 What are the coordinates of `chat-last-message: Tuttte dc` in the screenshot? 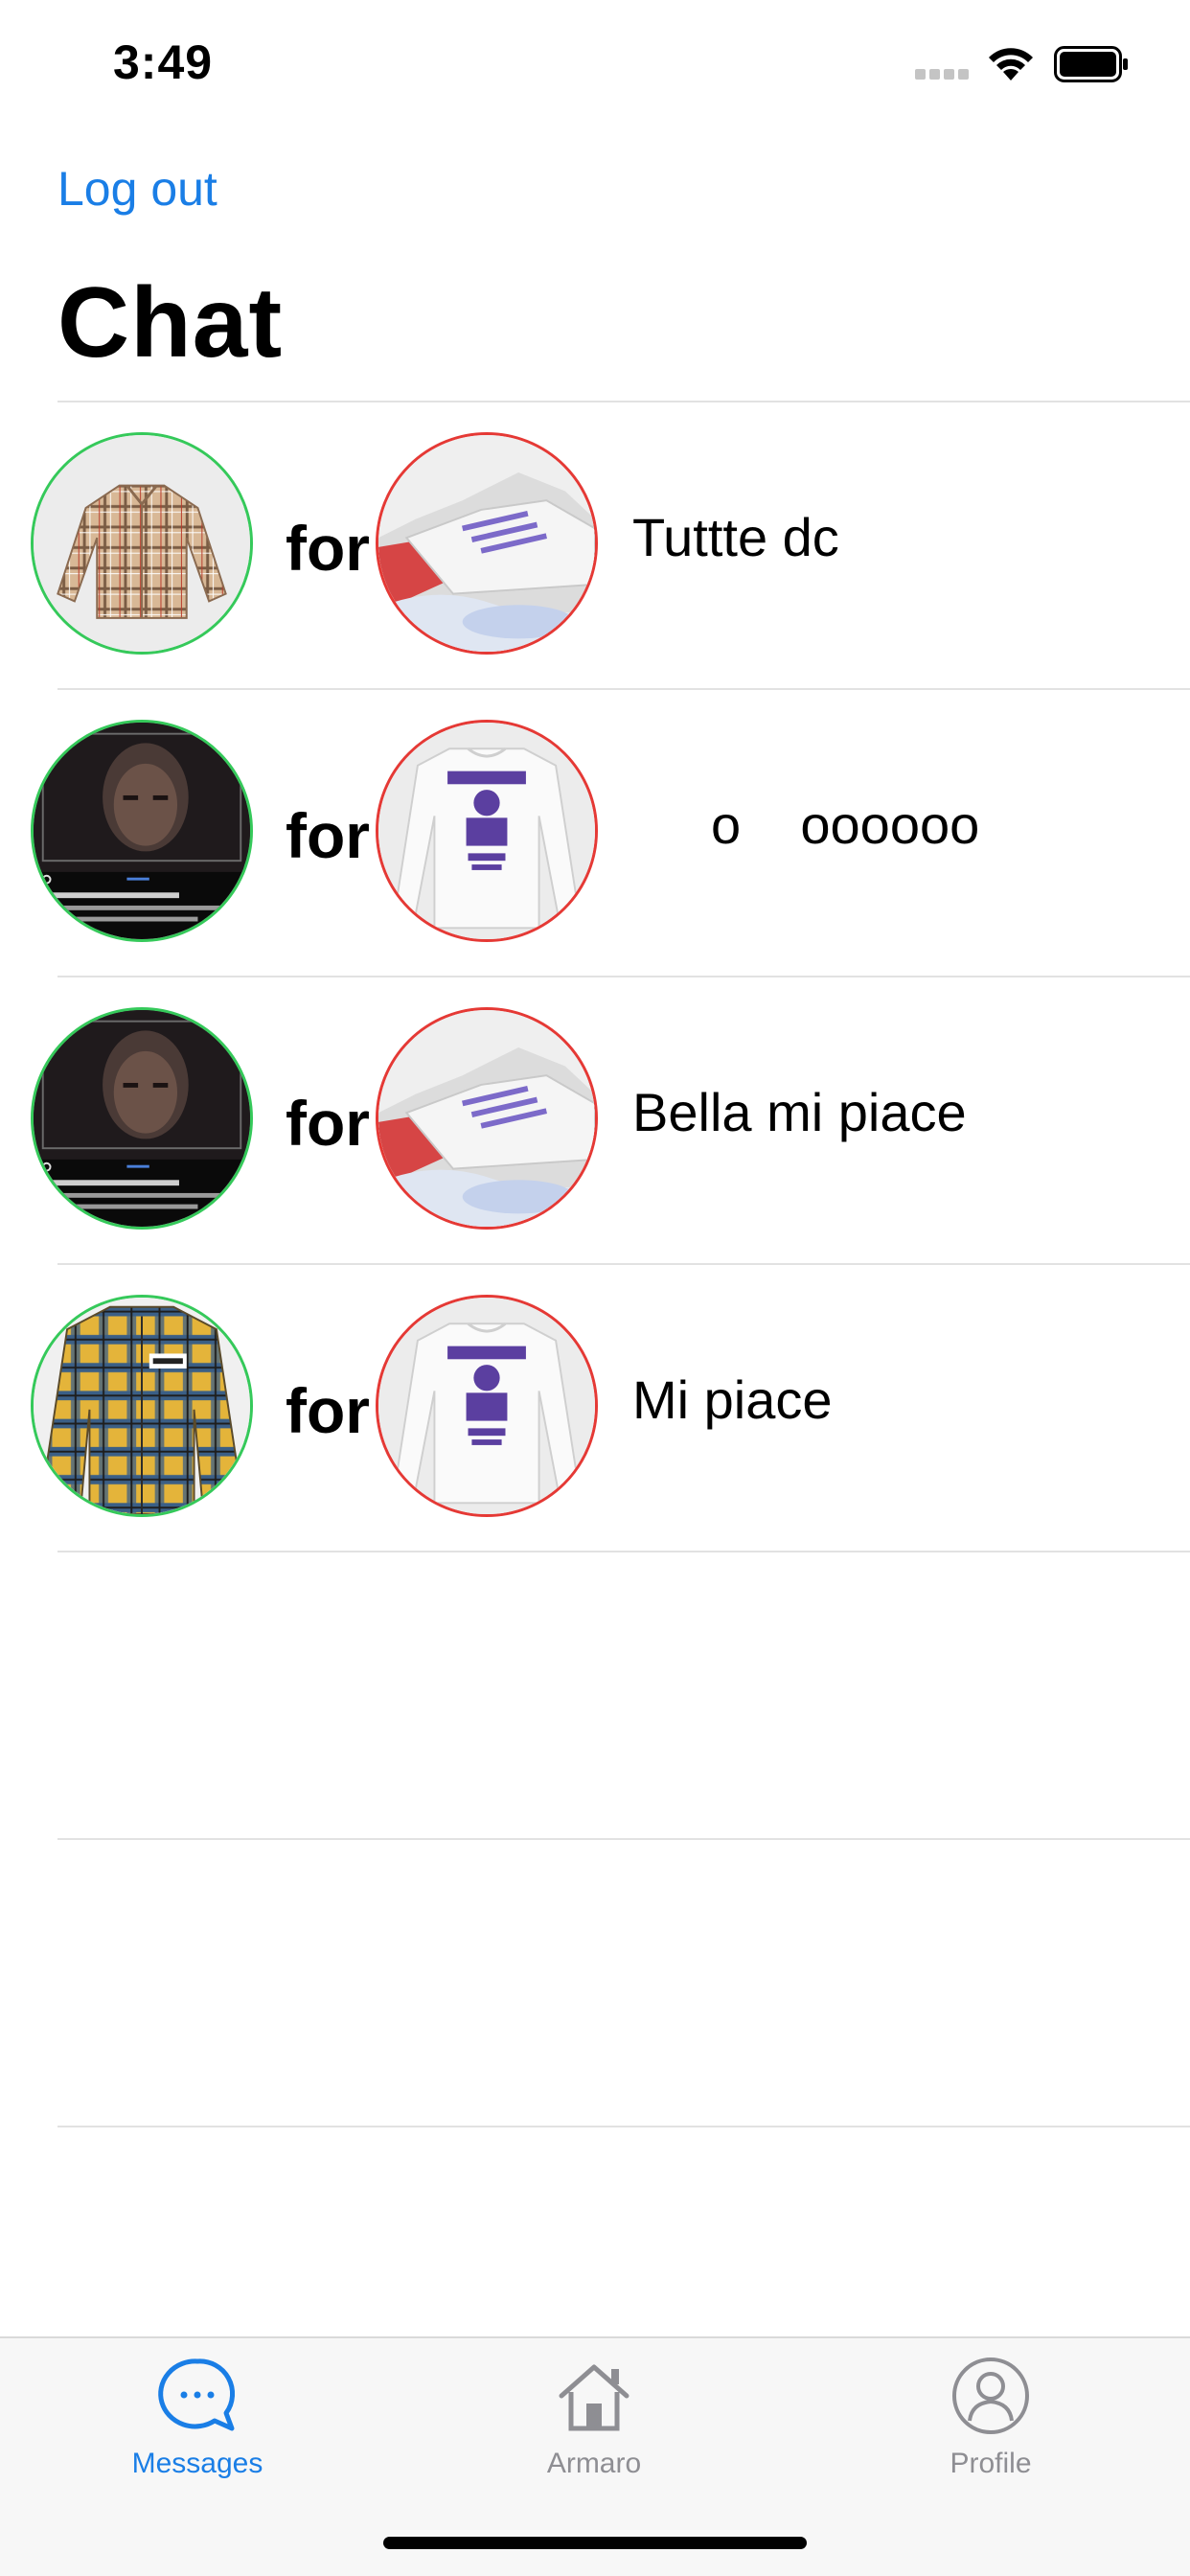 It's located at (735, 537).